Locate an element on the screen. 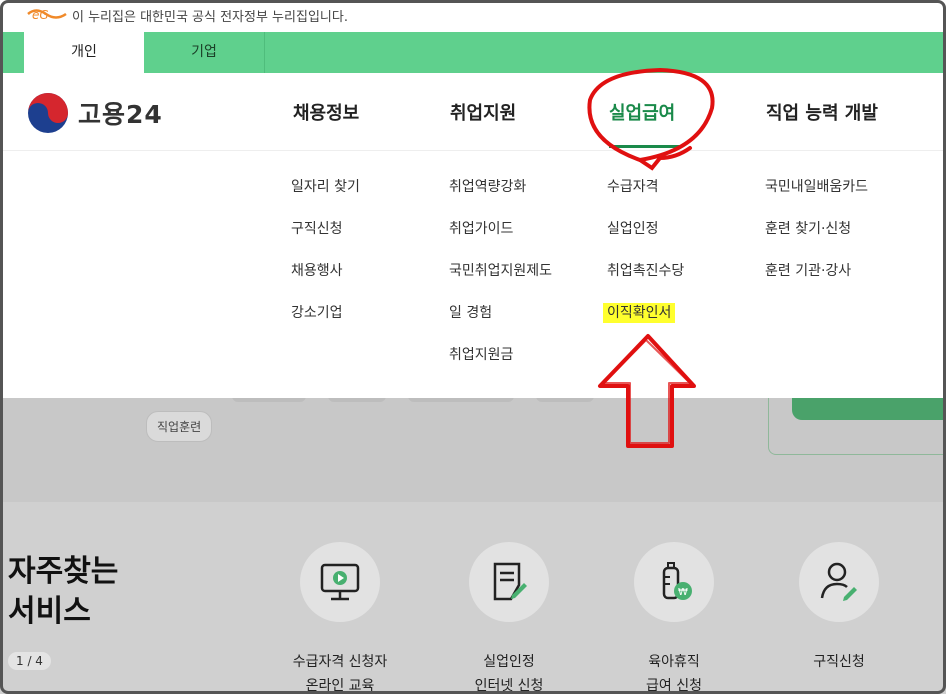 The image size is (946, 698). gov-emblem-icon: eG is located at coordinates (47, 15).